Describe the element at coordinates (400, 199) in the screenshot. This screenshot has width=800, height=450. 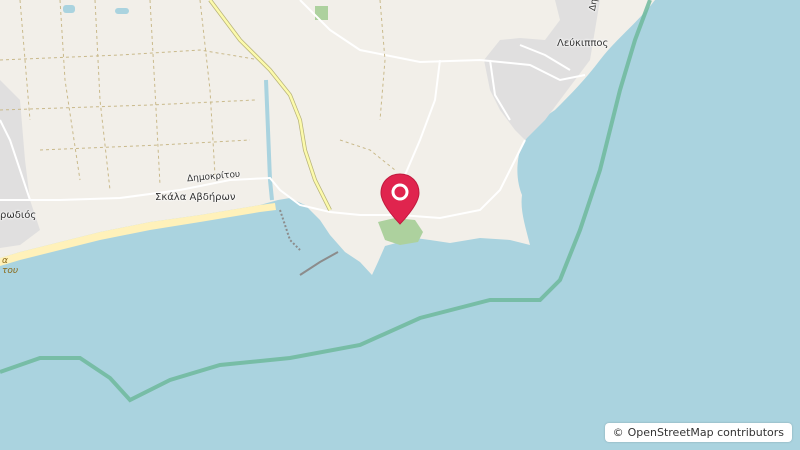
I see `location-pin-icon` at that location.